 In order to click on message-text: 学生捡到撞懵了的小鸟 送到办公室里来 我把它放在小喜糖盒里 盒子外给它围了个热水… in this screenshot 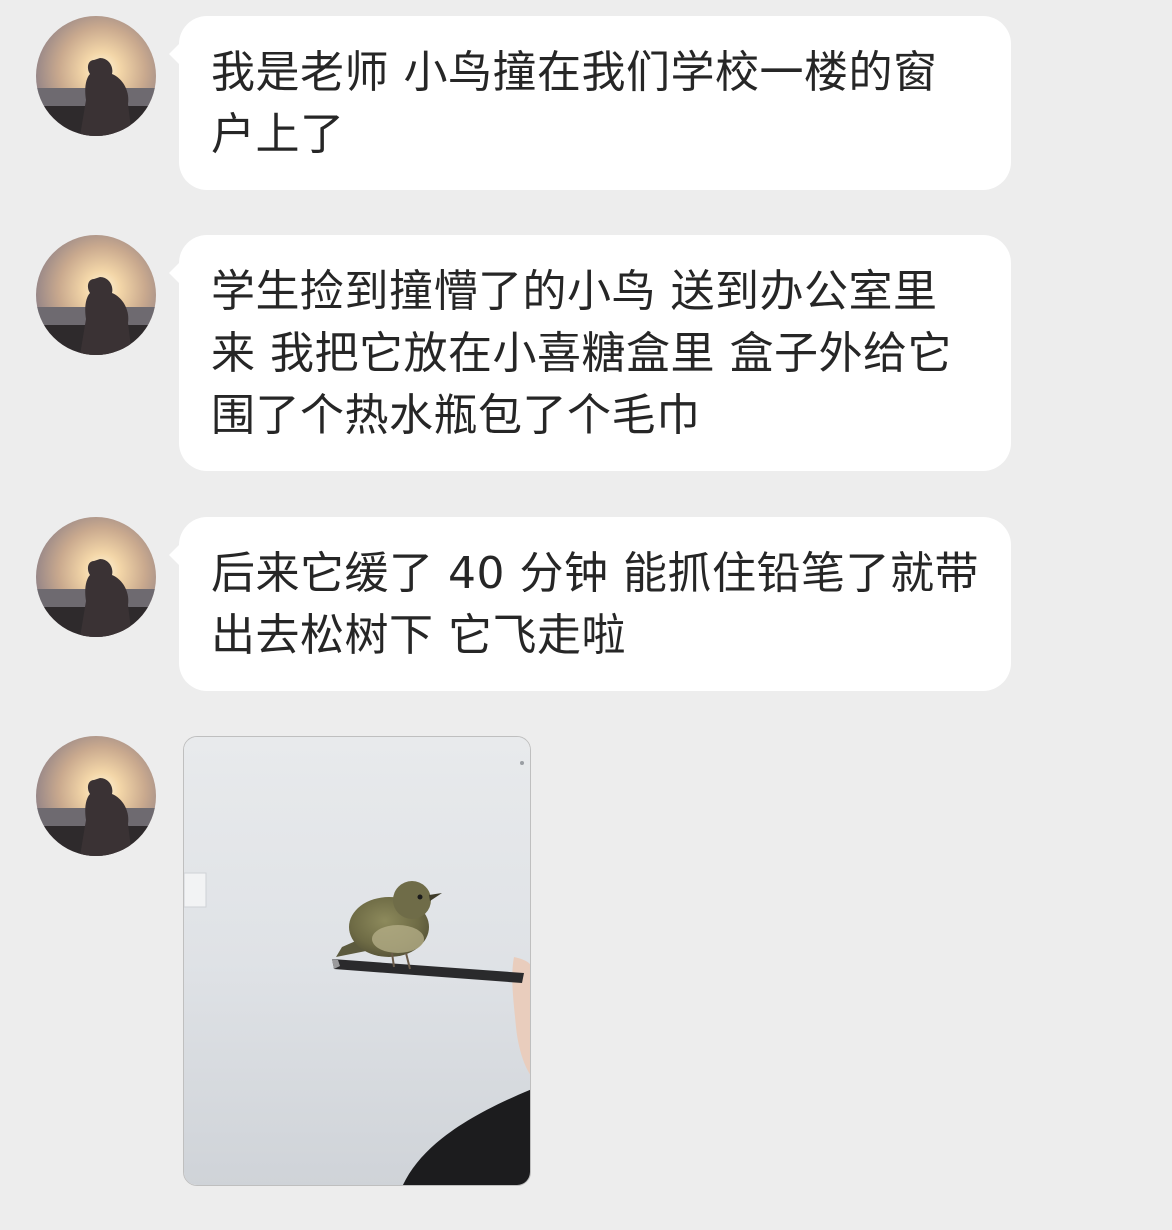, I will do `click(581, 353)`.